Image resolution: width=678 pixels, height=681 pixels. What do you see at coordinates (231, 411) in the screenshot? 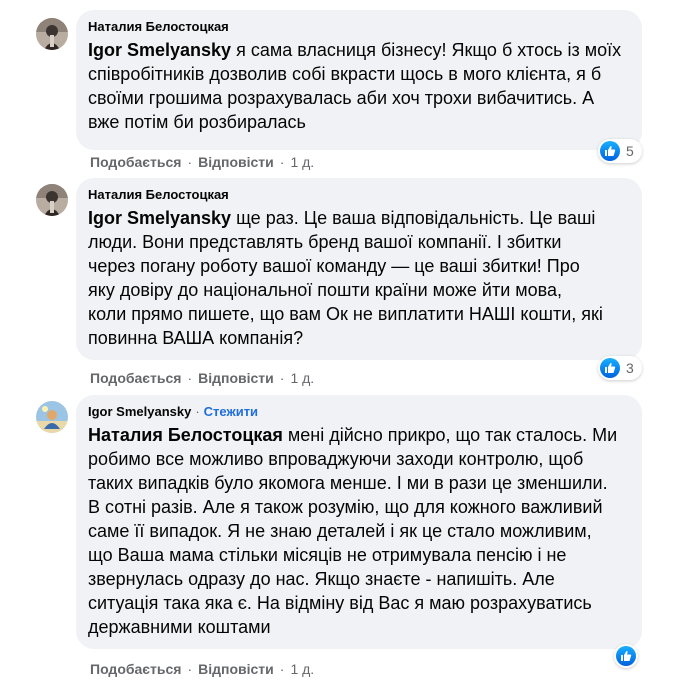
I see `follow-button: Стежити` at bounding box center [231, 411].